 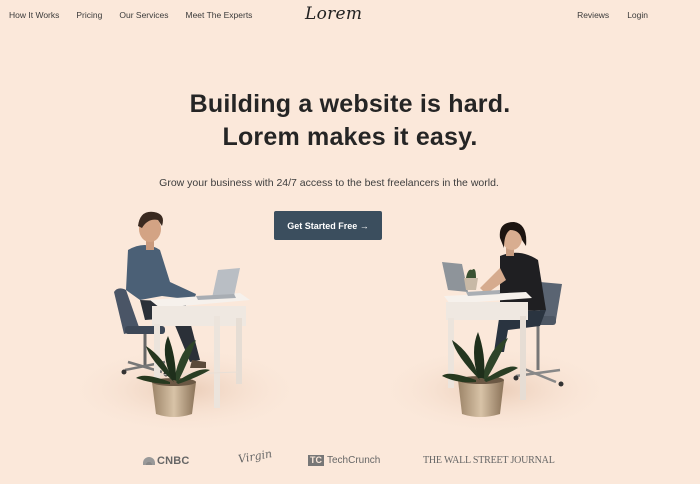 What do you see at coordinates (173, 461) in the screenshot?
I see `cnbc-text: CNBC` at bounding box center [173, 461].